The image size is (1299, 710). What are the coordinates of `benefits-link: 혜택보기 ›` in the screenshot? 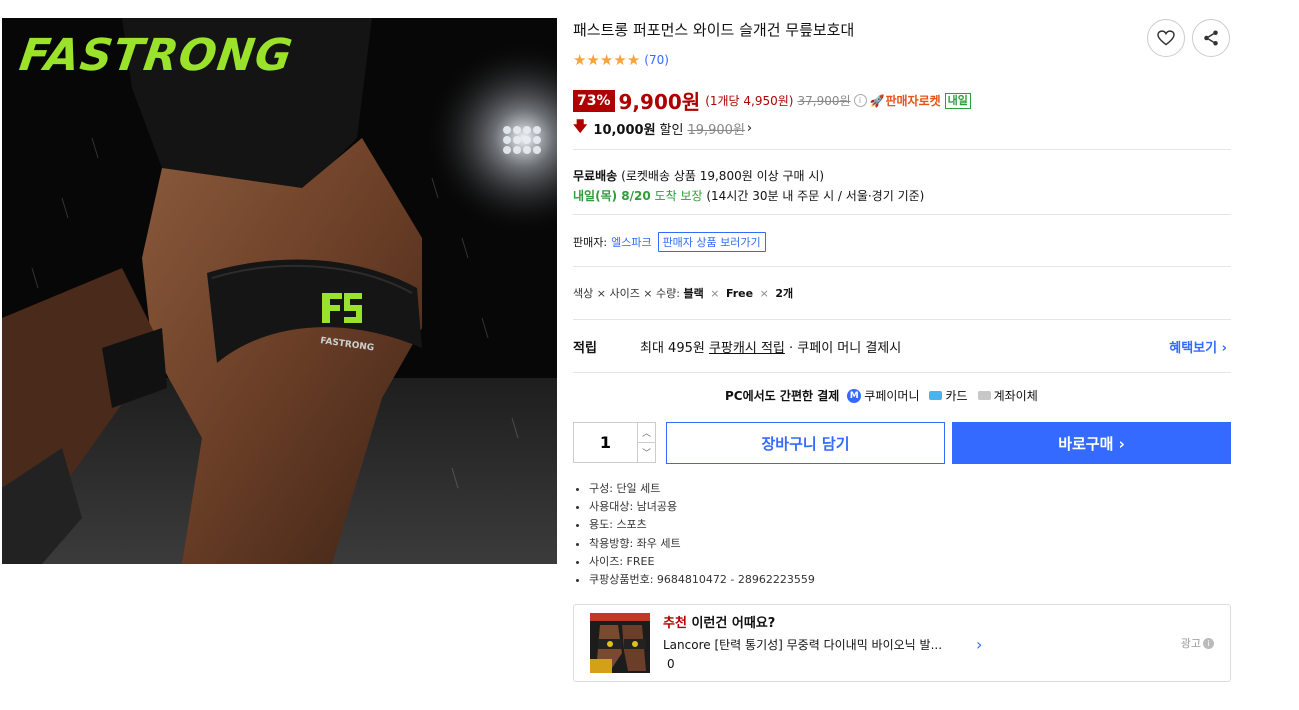 It's located at (1198, 346).